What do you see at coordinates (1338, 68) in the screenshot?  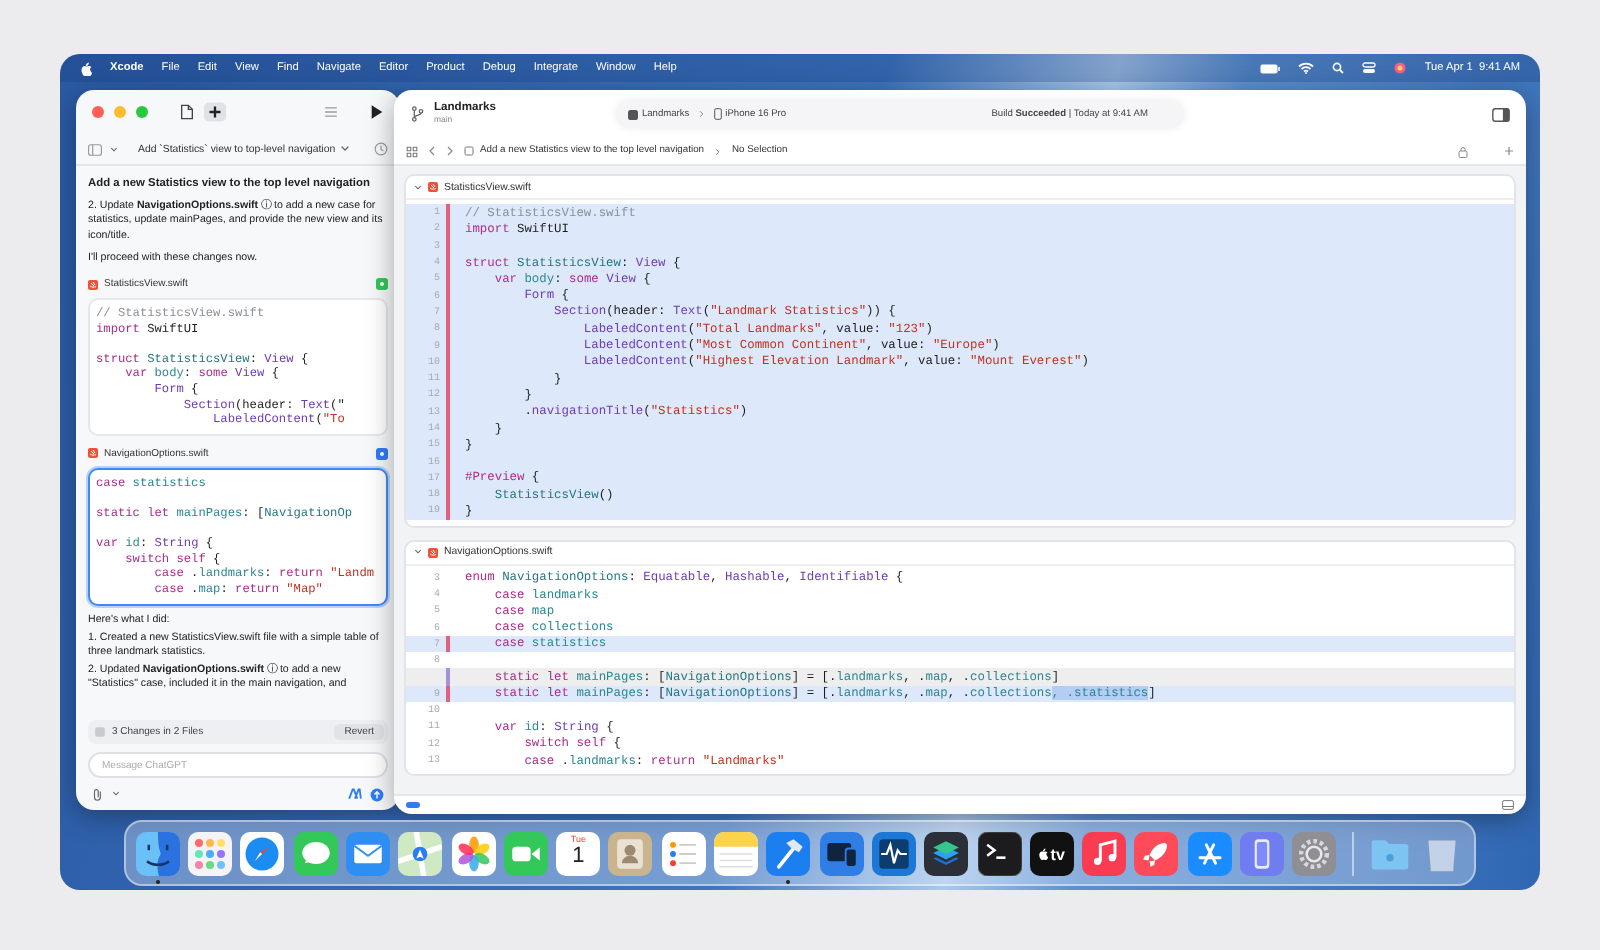 I see `search-icon` at bounding box center [1338, 68].